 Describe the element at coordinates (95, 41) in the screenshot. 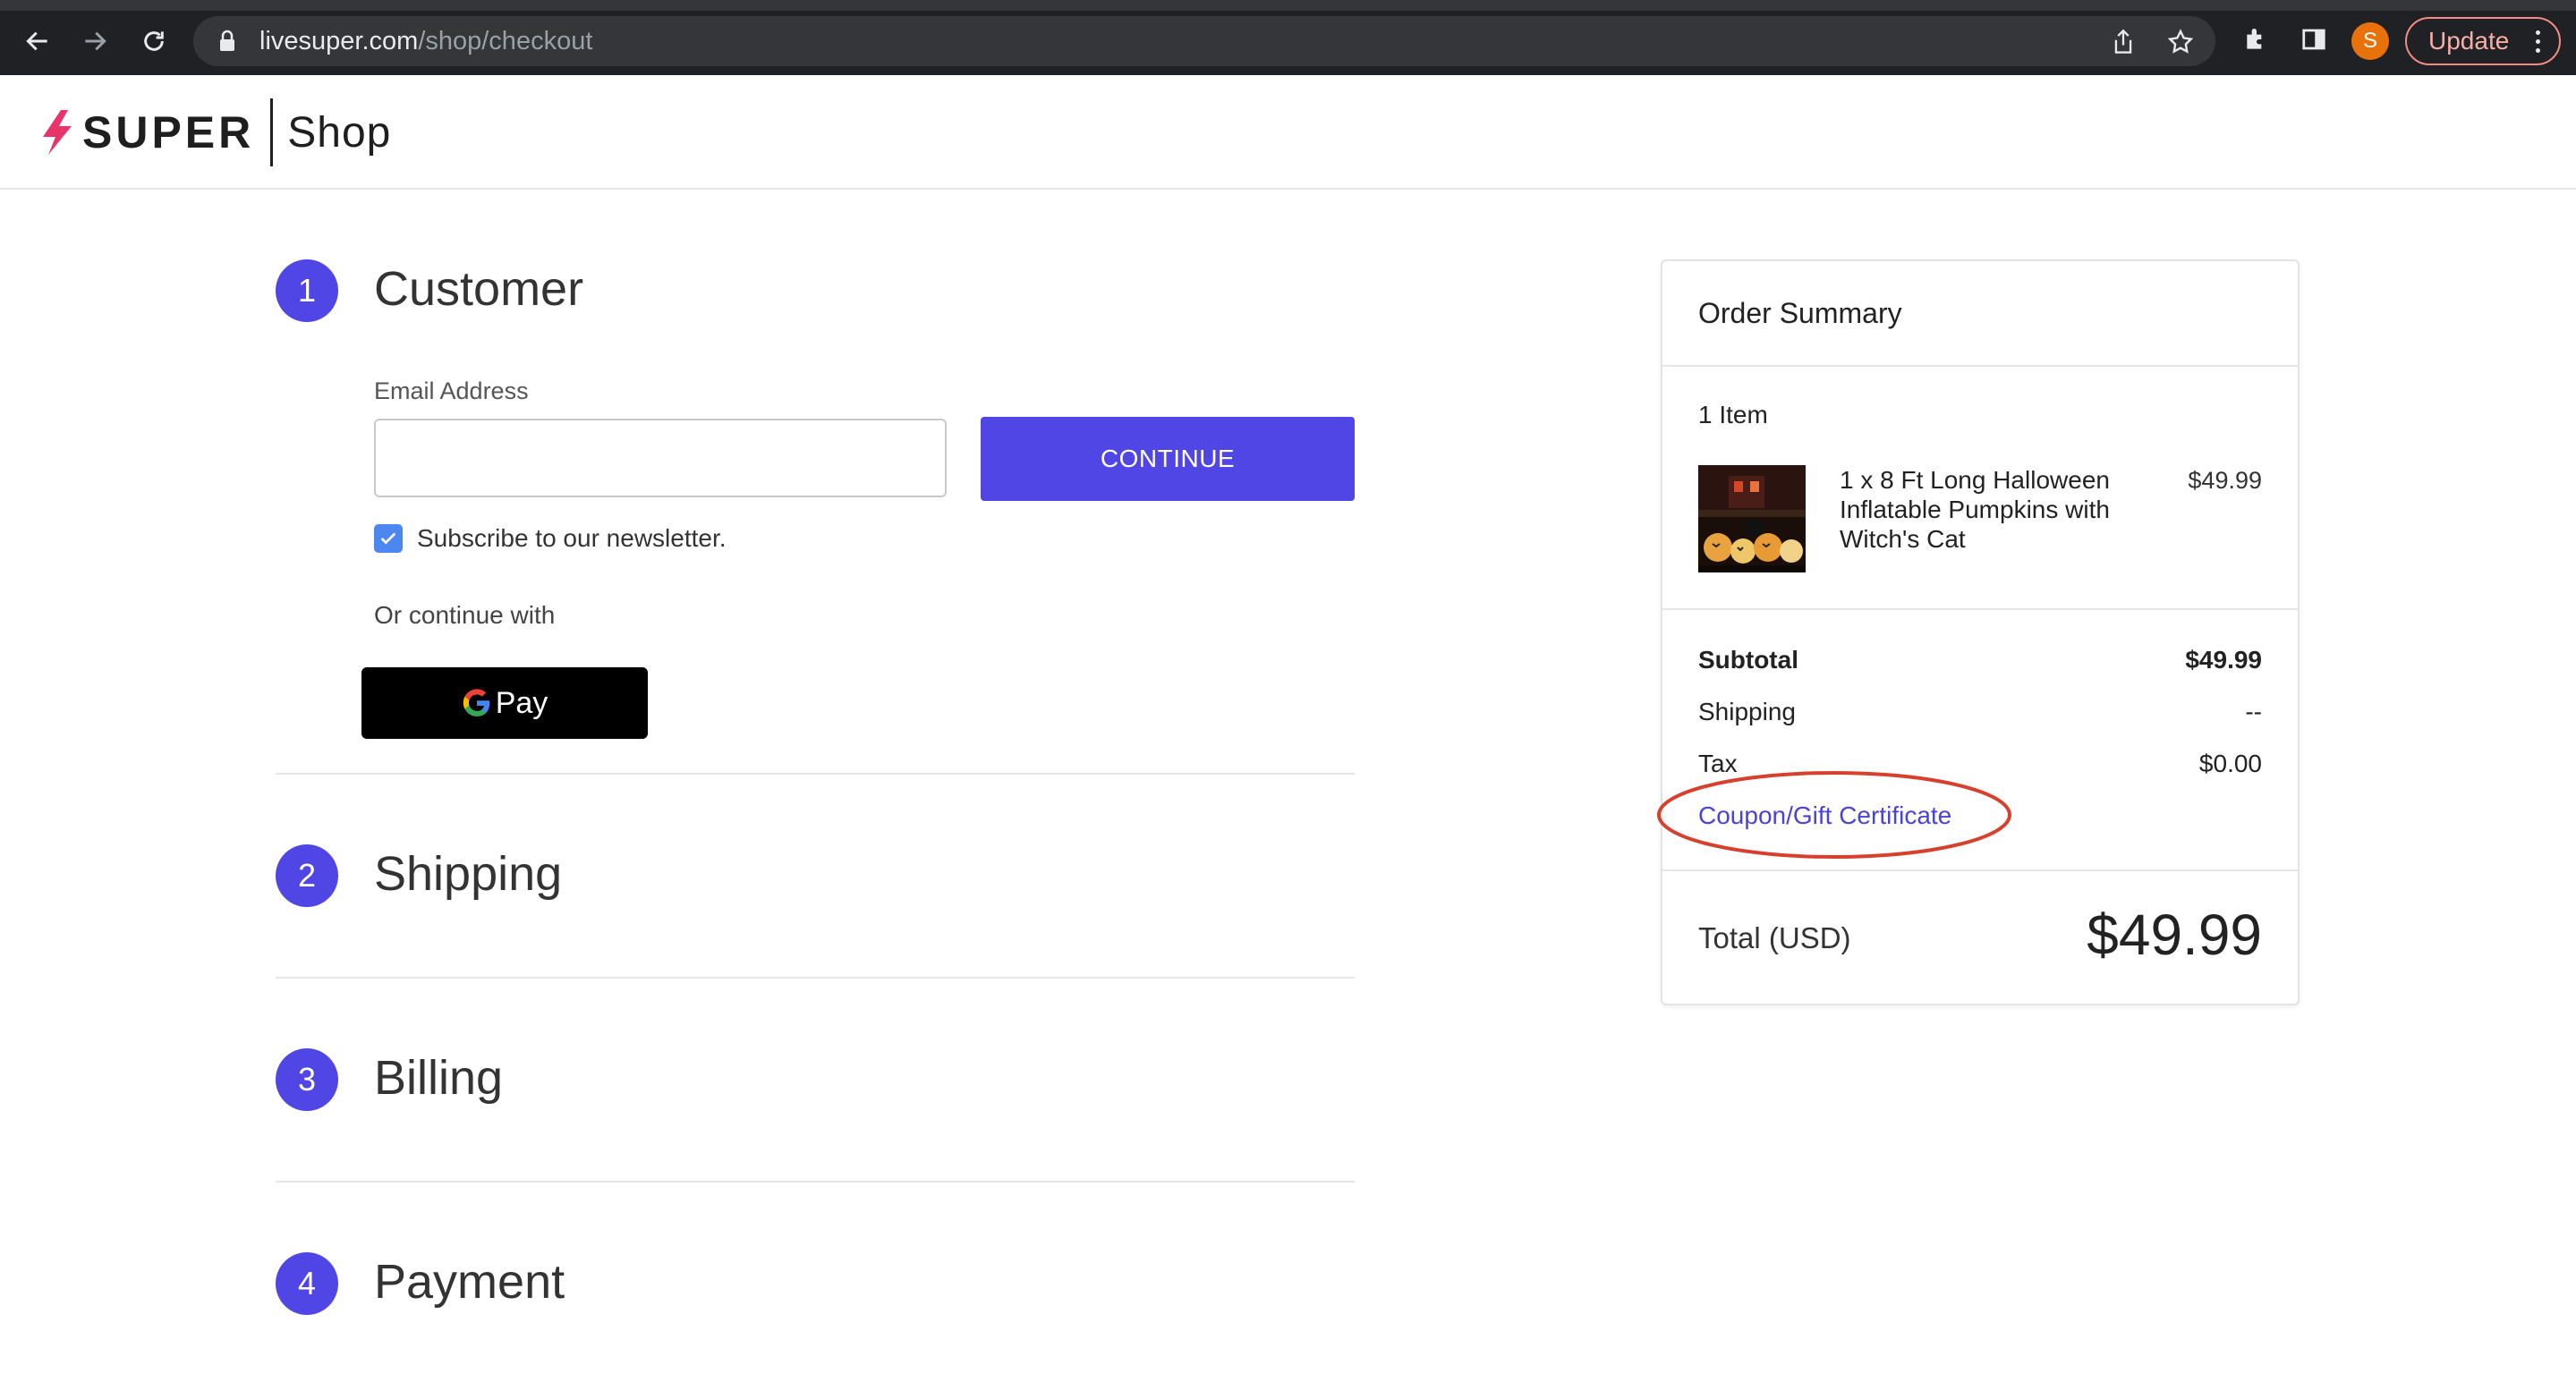

I see `forward-icon` at that location.